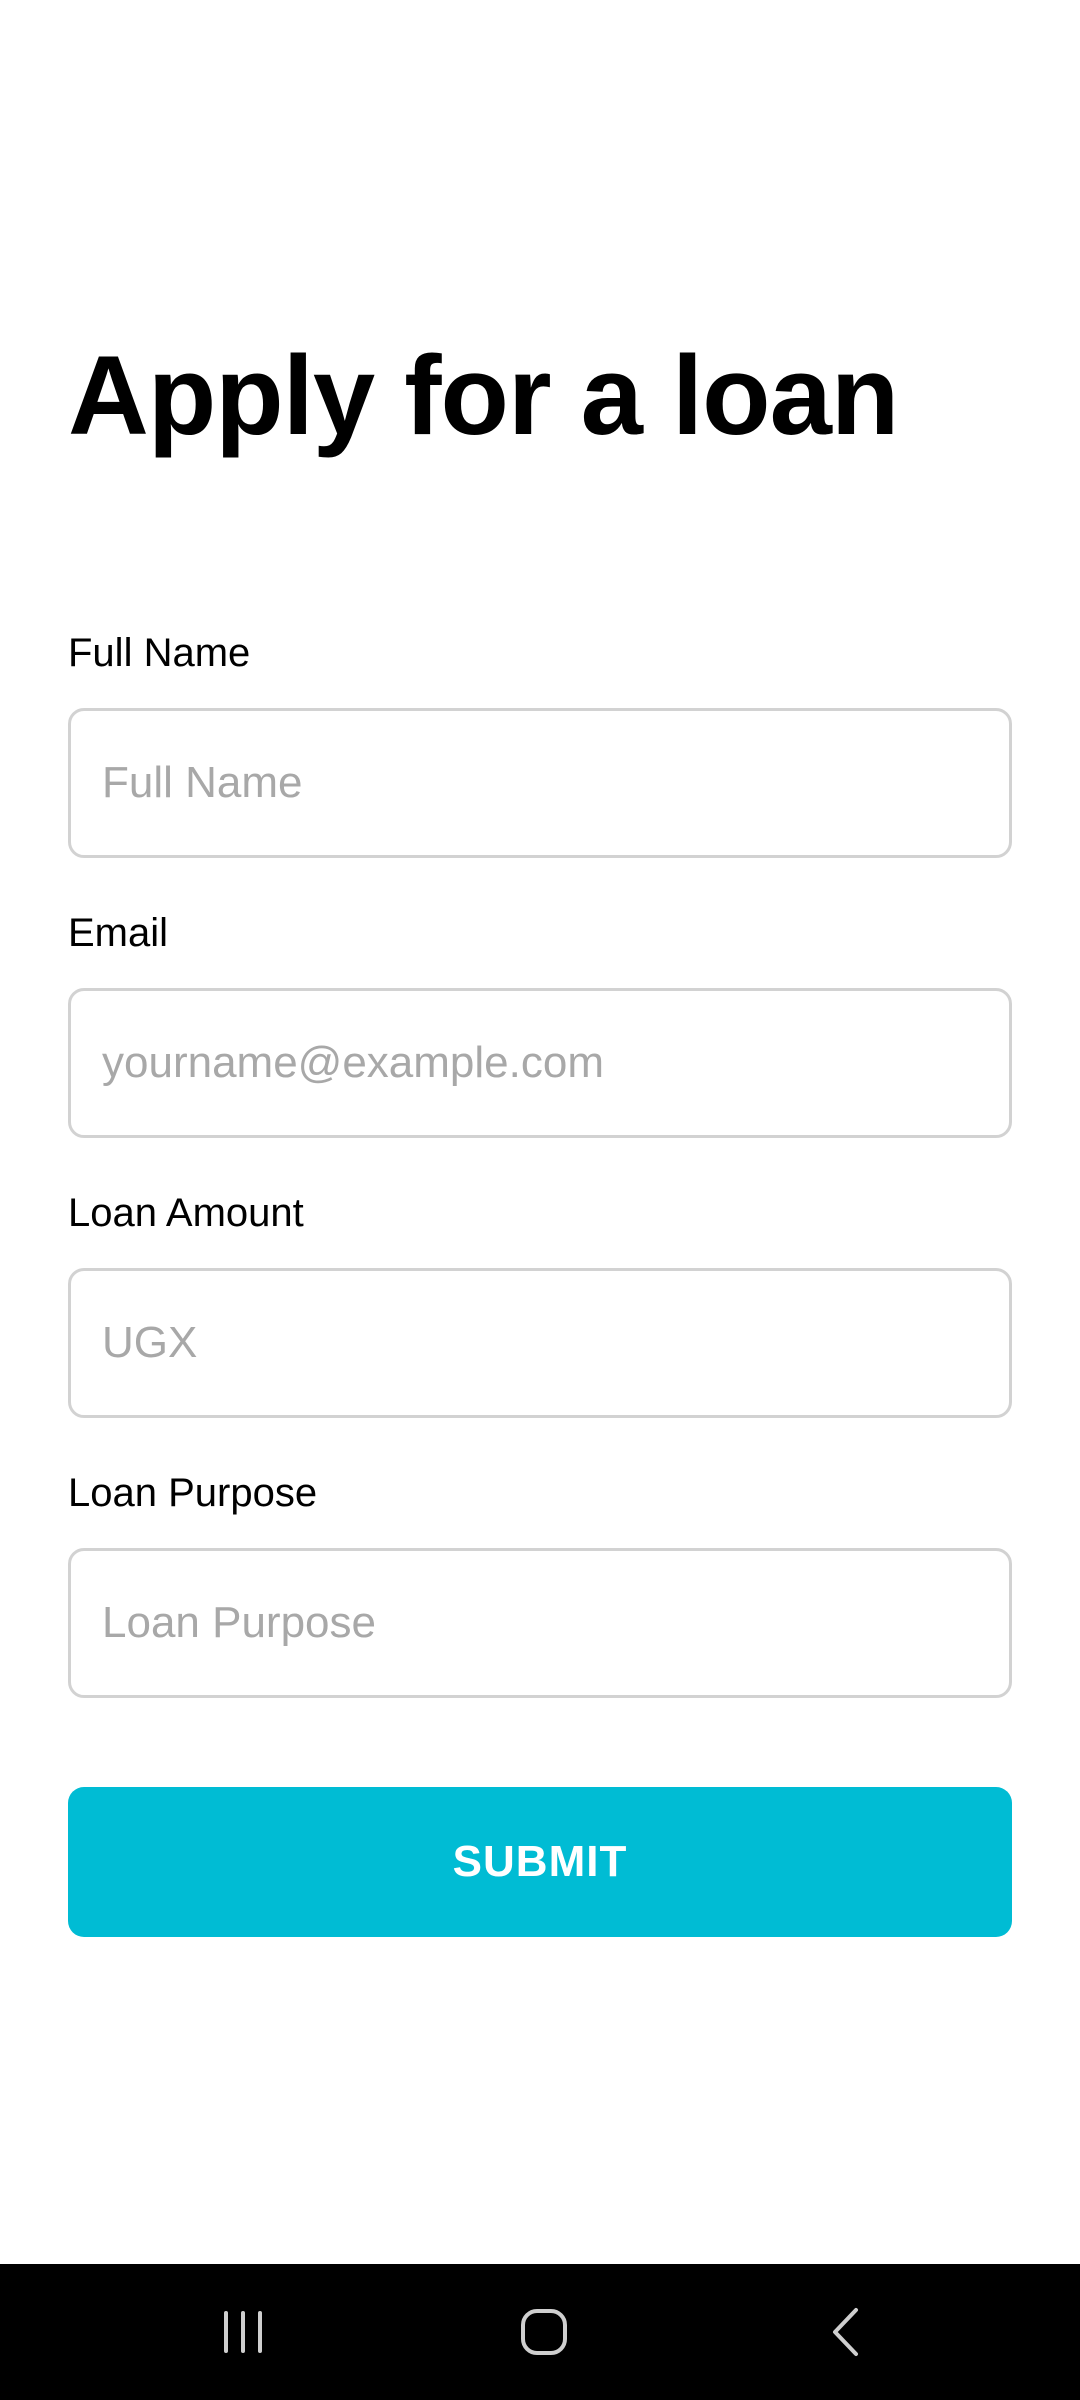  I want to click on email-label: Email, so click(118, 933).